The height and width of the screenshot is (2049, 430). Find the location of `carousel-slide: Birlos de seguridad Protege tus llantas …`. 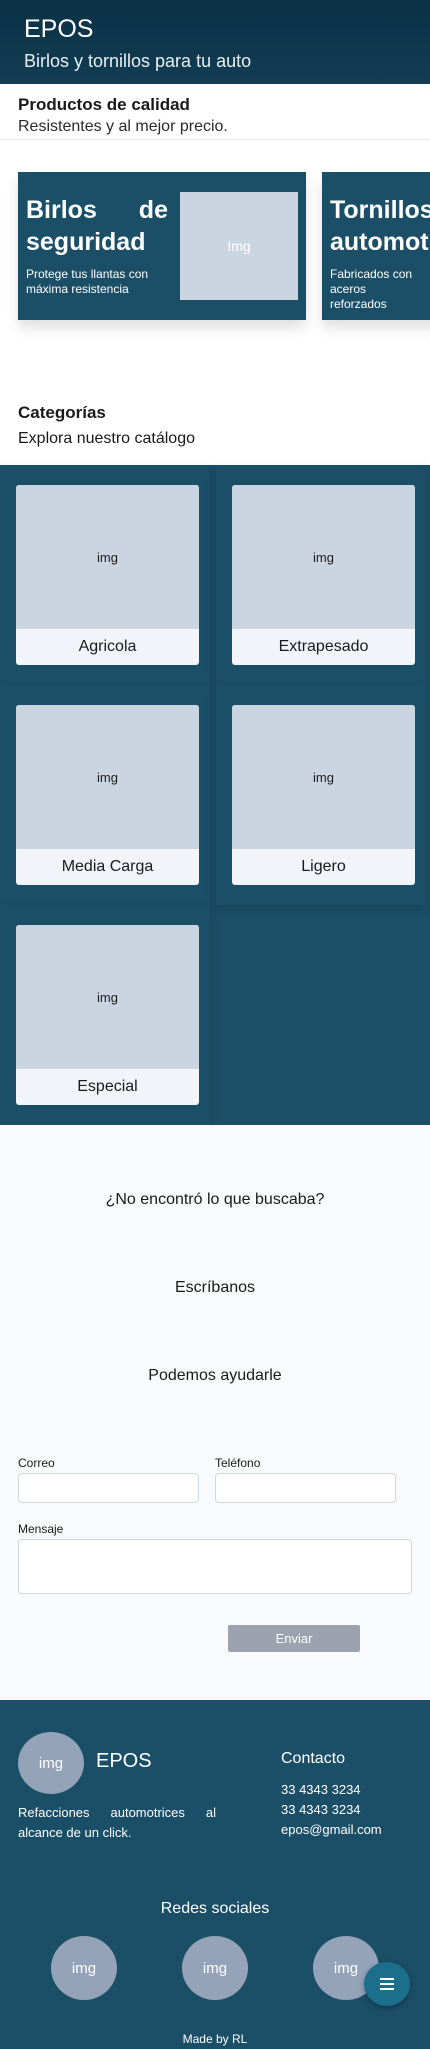

carousel-slide: Birlos de seguridad Protege tus llantas … is located at coordinates (162, 246).